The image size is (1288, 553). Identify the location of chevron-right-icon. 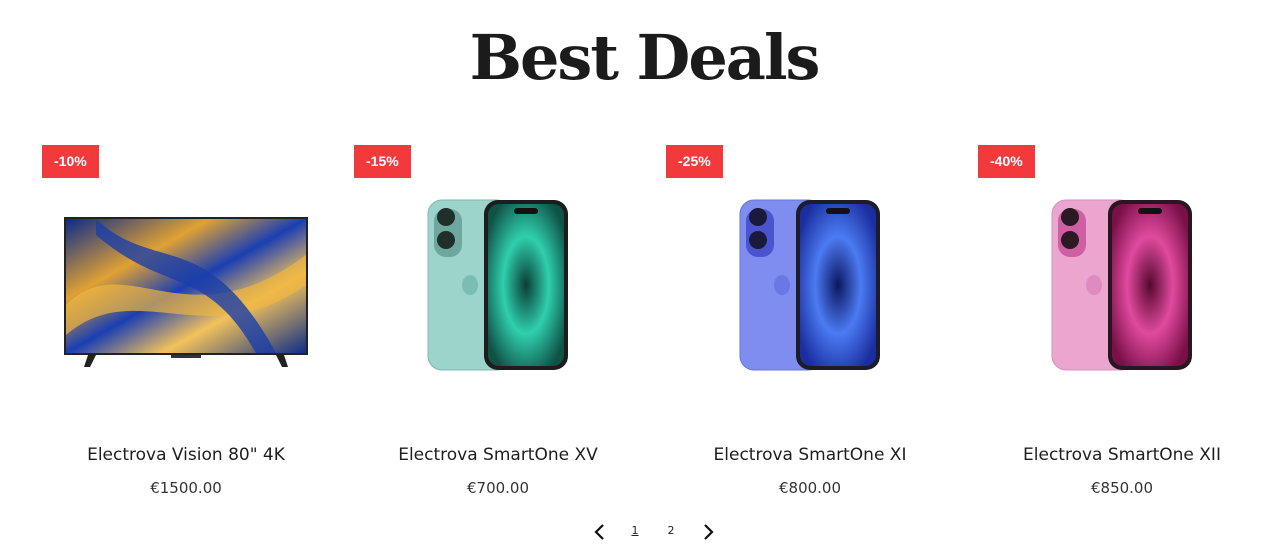
(708, 532).